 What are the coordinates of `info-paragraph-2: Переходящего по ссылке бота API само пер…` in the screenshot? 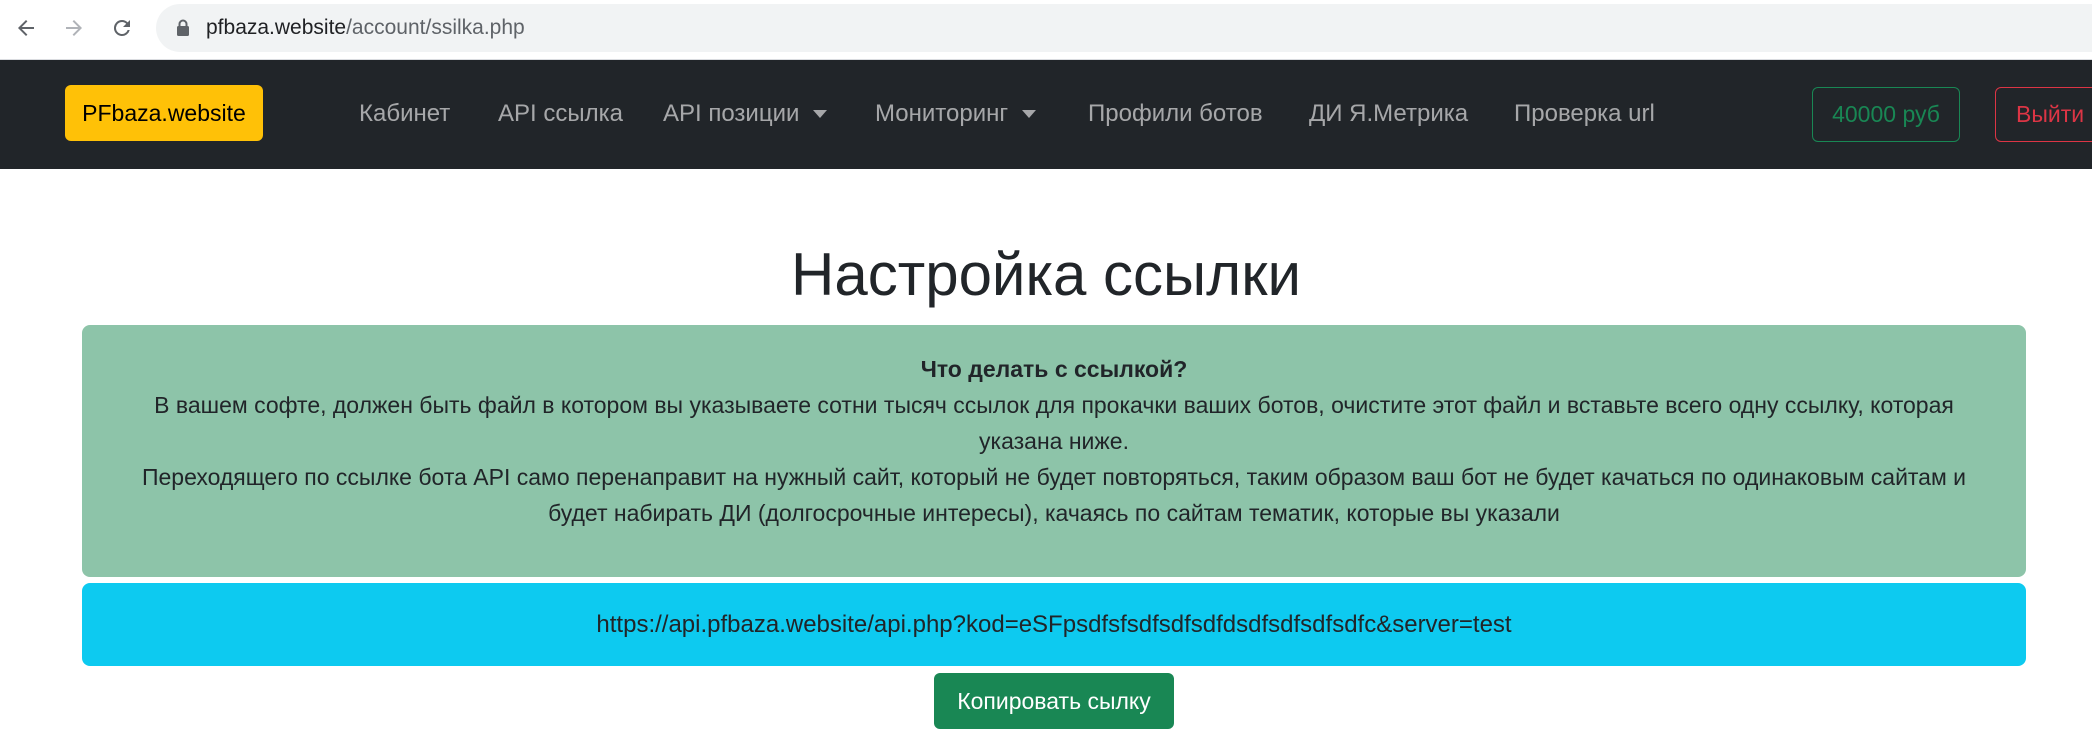 It's located at (1054, 495).